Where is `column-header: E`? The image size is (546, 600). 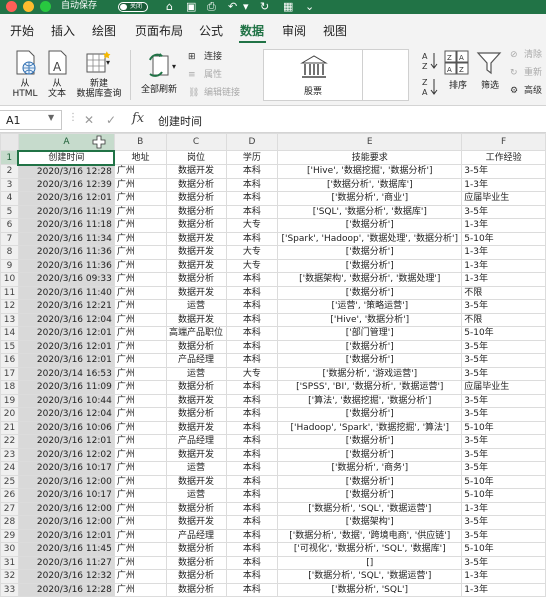
column-header: E is located at coordinates (370, 142).